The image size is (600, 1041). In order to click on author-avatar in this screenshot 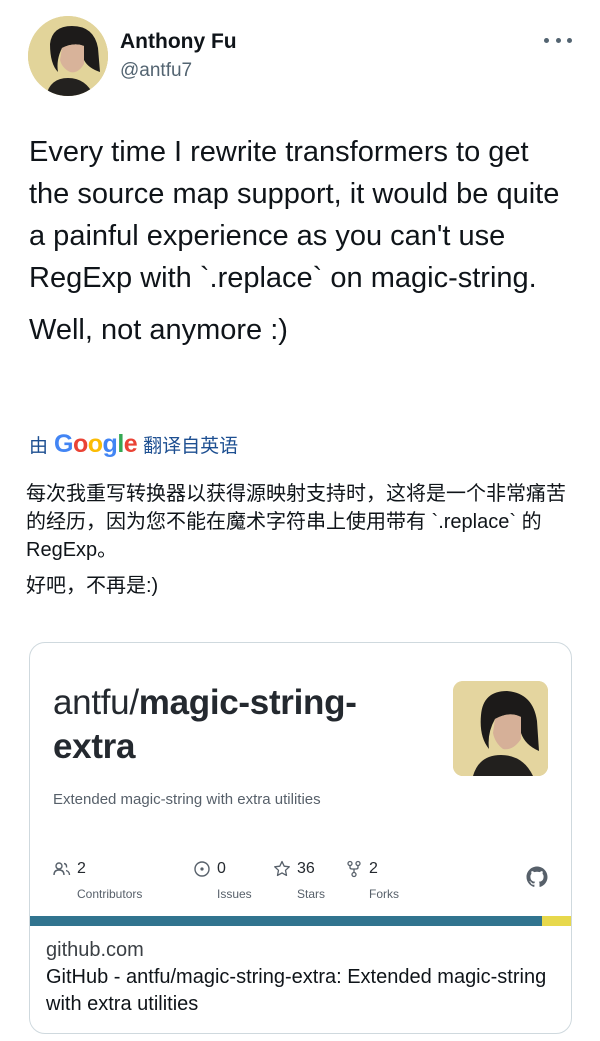, I will do `click(68, 56)`.